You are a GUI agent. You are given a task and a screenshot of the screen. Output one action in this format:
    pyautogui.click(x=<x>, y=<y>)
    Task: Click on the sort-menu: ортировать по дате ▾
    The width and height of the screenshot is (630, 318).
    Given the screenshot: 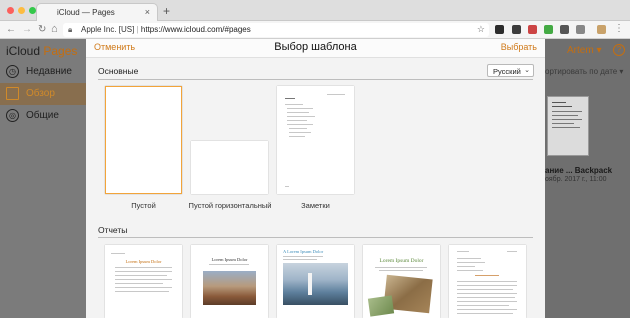 What is the action you would take?
    pyautogui.click(x=584, y=71)
    